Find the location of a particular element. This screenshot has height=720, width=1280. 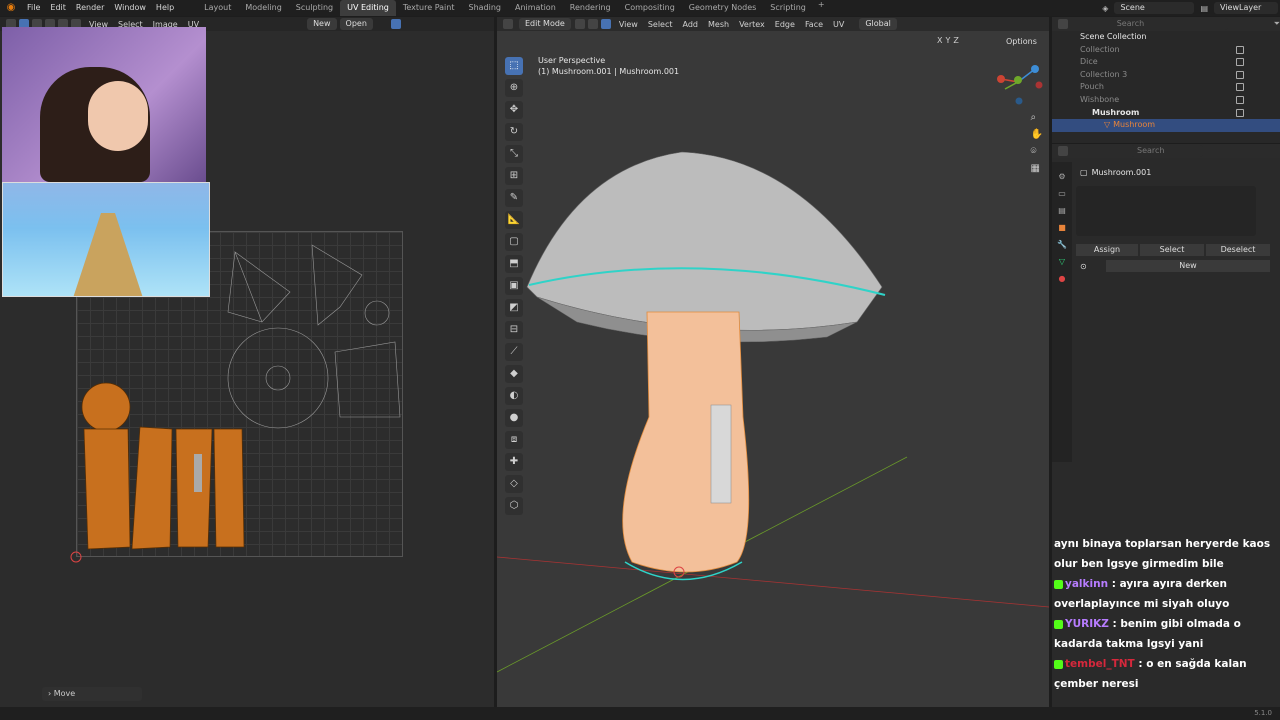

filter-icon: ⏷ is located at coordinates (1277, 24).